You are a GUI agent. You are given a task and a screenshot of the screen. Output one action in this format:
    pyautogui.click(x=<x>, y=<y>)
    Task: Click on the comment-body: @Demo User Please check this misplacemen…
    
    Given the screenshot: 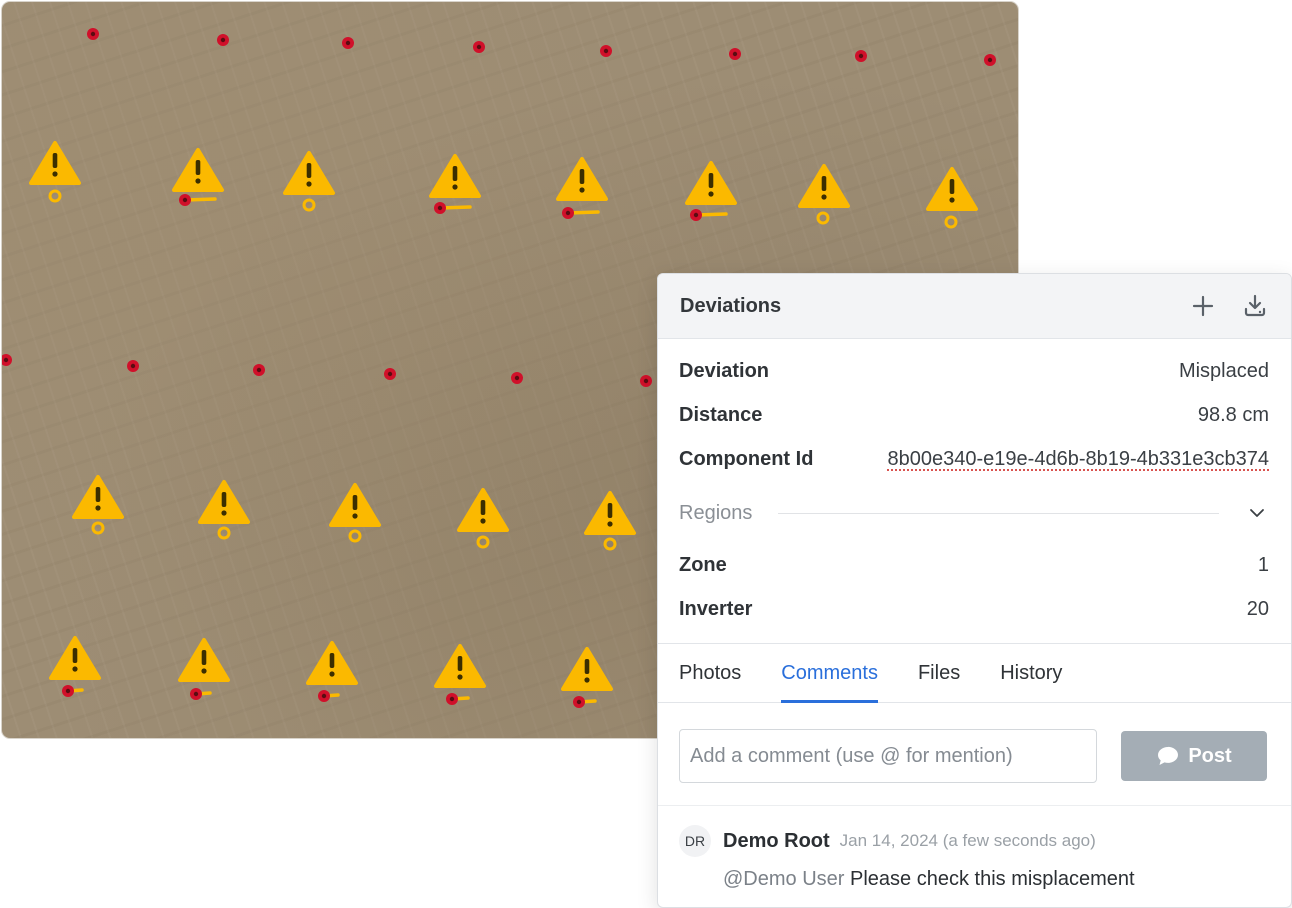 What is the action you would take?
    pyautogui.click(x=996, y=879)
    